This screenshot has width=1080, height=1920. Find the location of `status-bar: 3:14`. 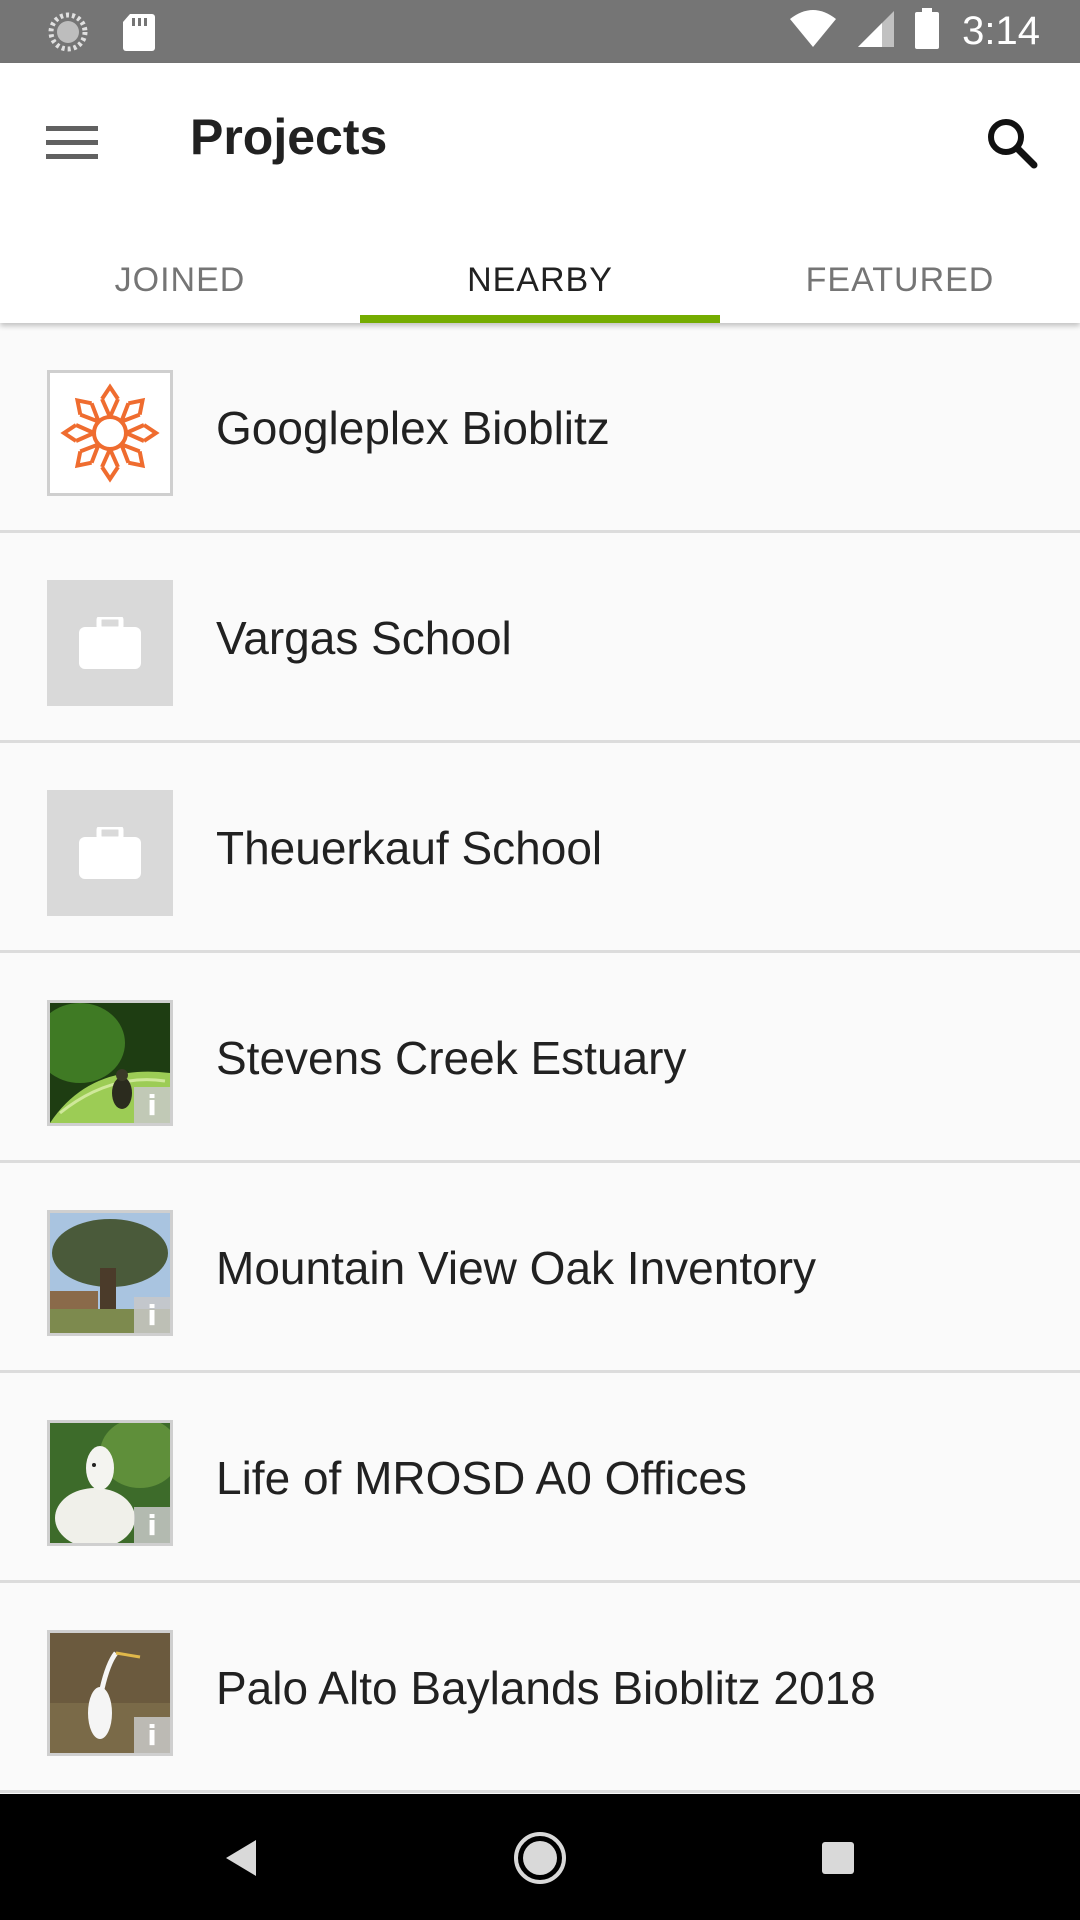

status-bar: 3:14 is located at coordinates (540, 31).